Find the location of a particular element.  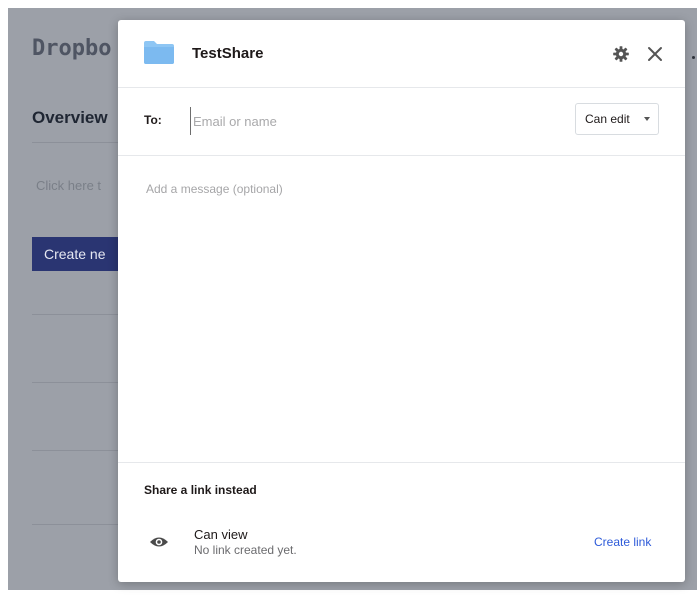

share-link-heading: Share a link instead is located at coordinates (200, 490).